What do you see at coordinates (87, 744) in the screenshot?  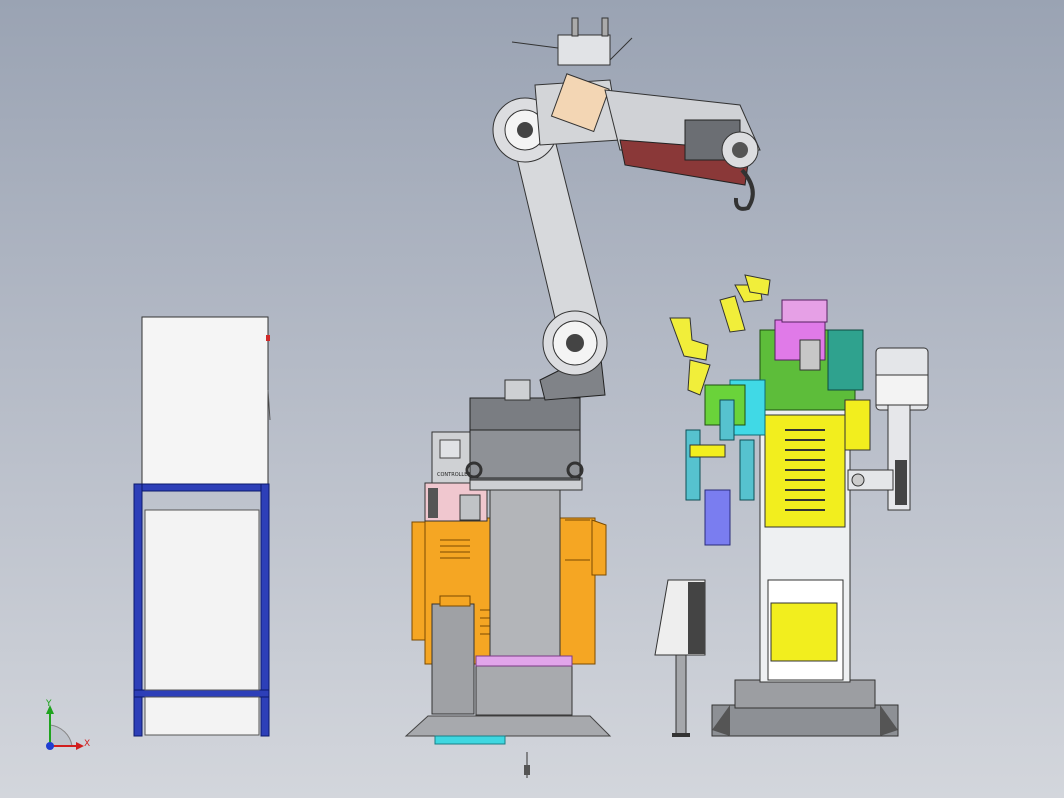 I see `triad-x-label: X` at bounding box center [87, 744].